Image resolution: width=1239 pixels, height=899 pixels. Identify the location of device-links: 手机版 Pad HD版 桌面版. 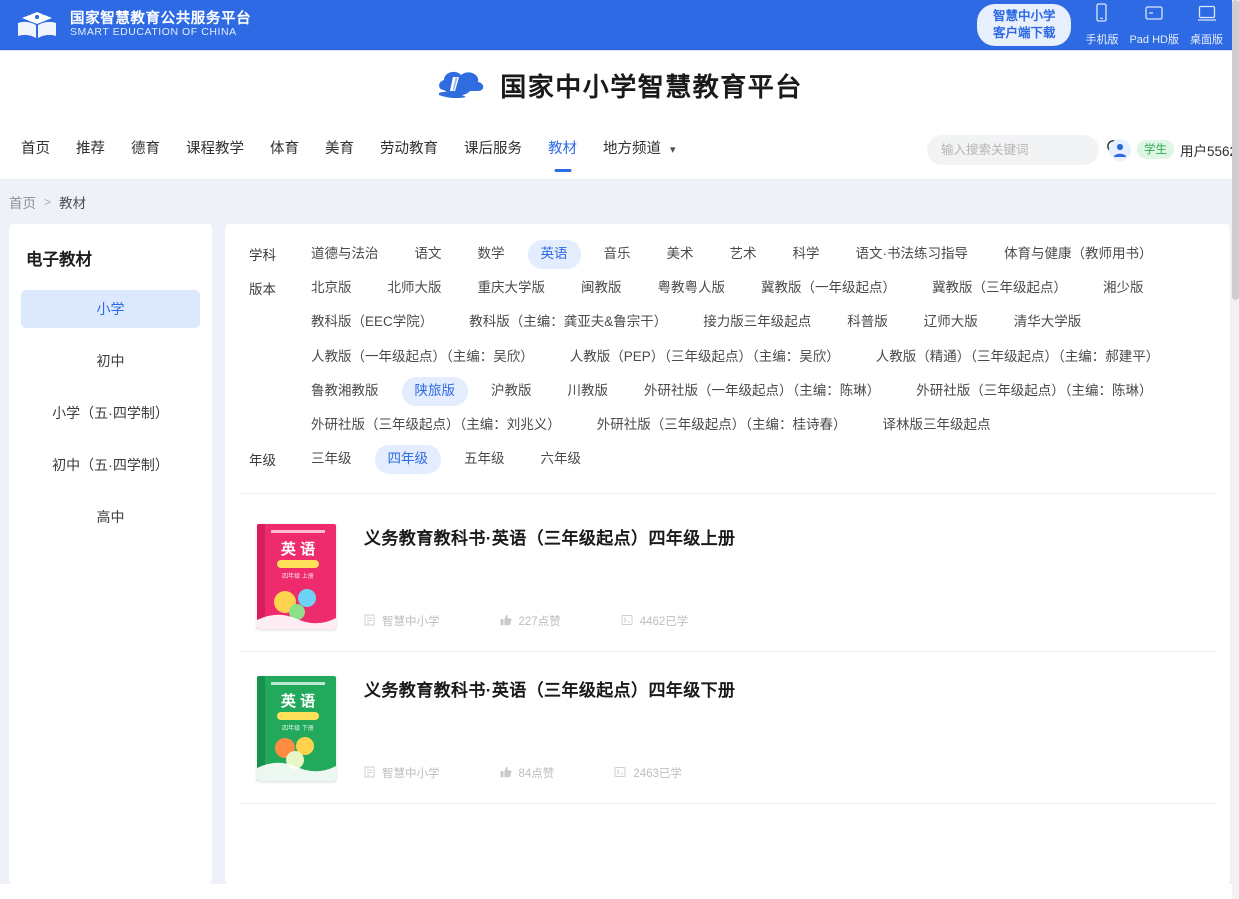
(1154, 25).